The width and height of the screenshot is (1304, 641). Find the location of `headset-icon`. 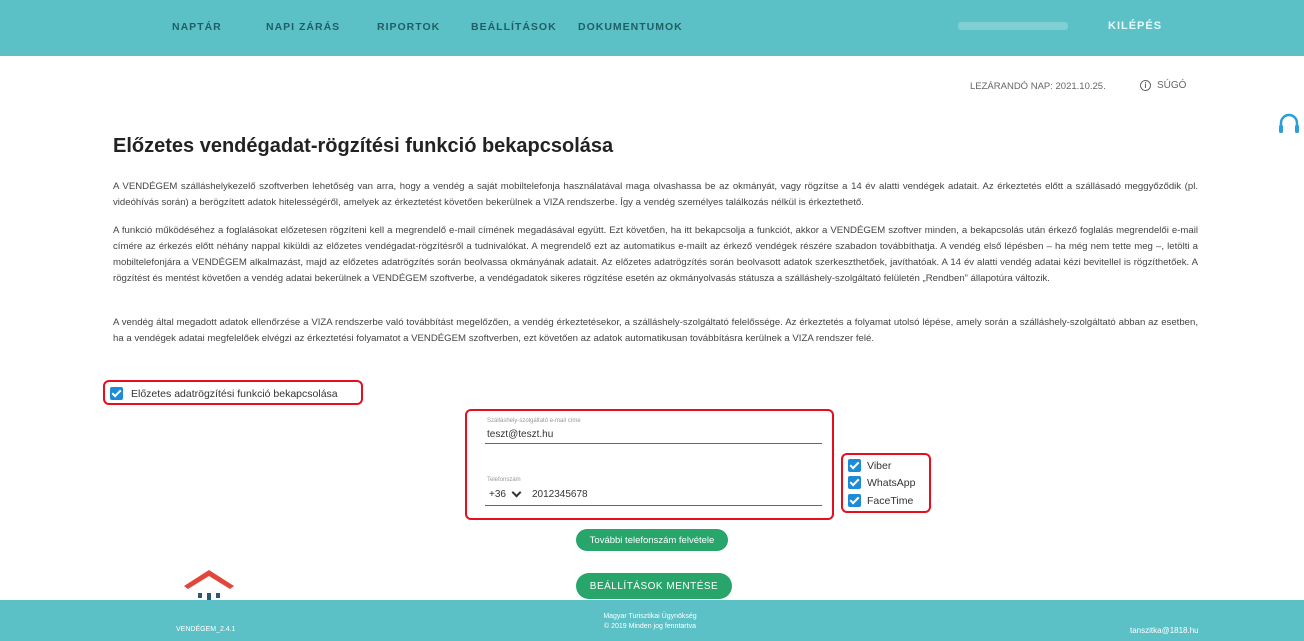

headset-icon is located at coordinates (1289, 125).